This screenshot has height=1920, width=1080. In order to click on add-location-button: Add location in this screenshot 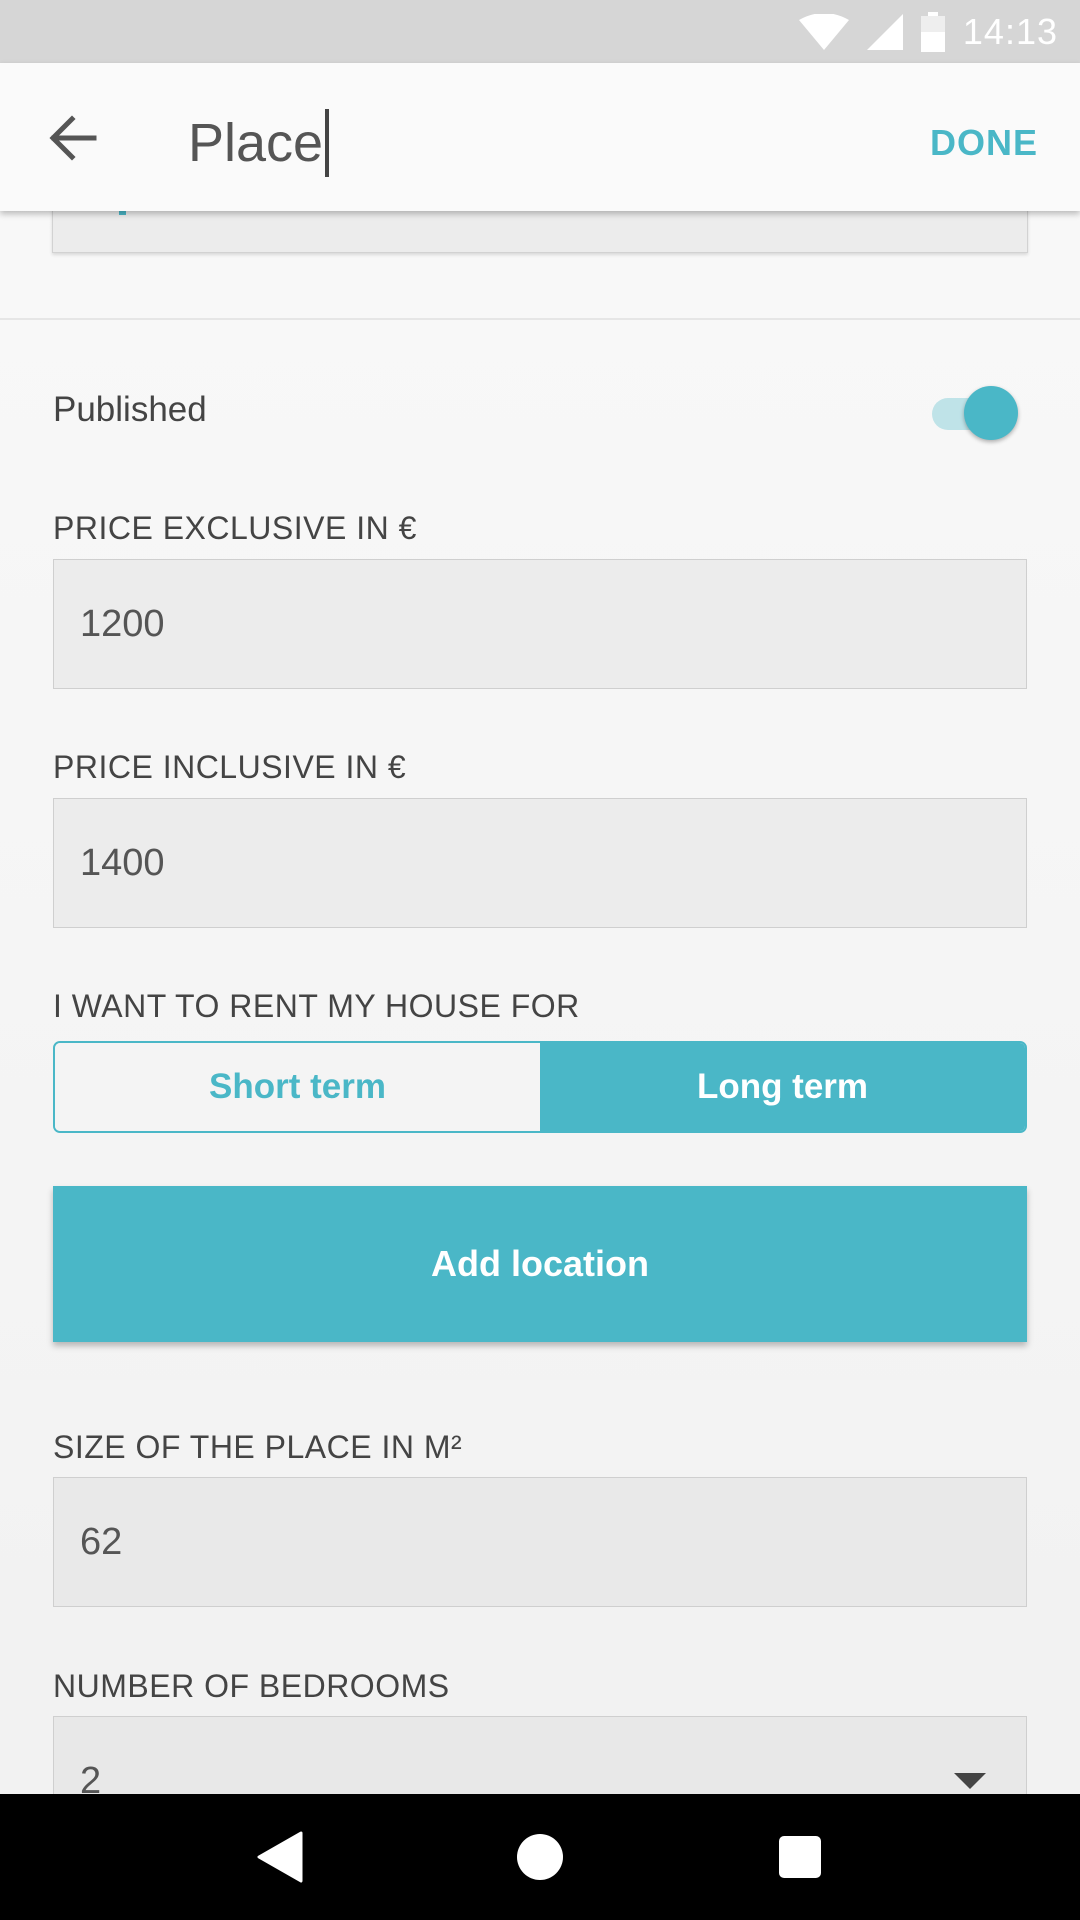, I will do `click(540, 1264)`.